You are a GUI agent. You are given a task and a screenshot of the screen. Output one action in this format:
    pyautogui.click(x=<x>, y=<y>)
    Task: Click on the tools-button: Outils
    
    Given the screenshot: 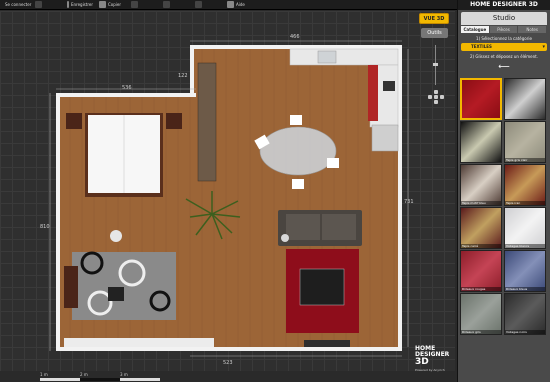 What is the action you would take?
    pyautogui.click(x=434, y=33)
    